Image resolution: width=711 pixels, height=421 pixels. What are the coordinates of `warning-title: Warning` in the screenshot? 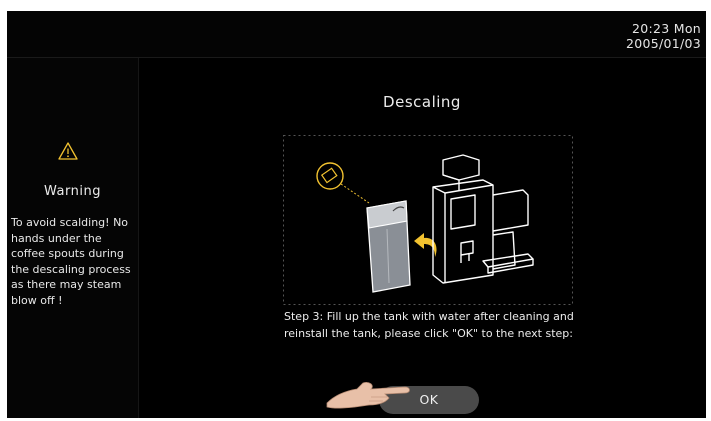 It's located at (72, 191).